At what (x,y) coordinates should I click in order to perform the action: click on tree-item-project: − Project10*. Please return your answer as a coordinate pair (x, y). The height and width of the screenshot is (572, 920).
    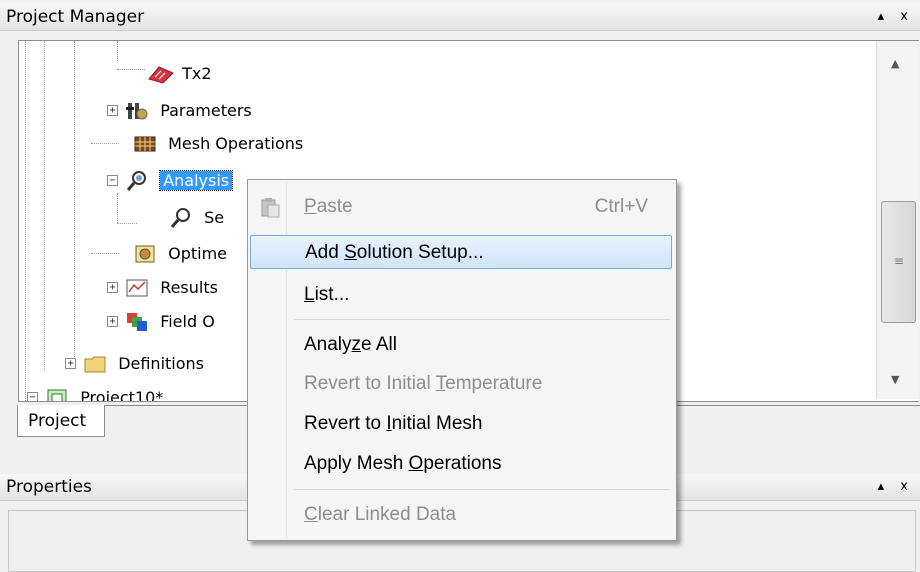
    Looking at the image, I should click on (95, 391).